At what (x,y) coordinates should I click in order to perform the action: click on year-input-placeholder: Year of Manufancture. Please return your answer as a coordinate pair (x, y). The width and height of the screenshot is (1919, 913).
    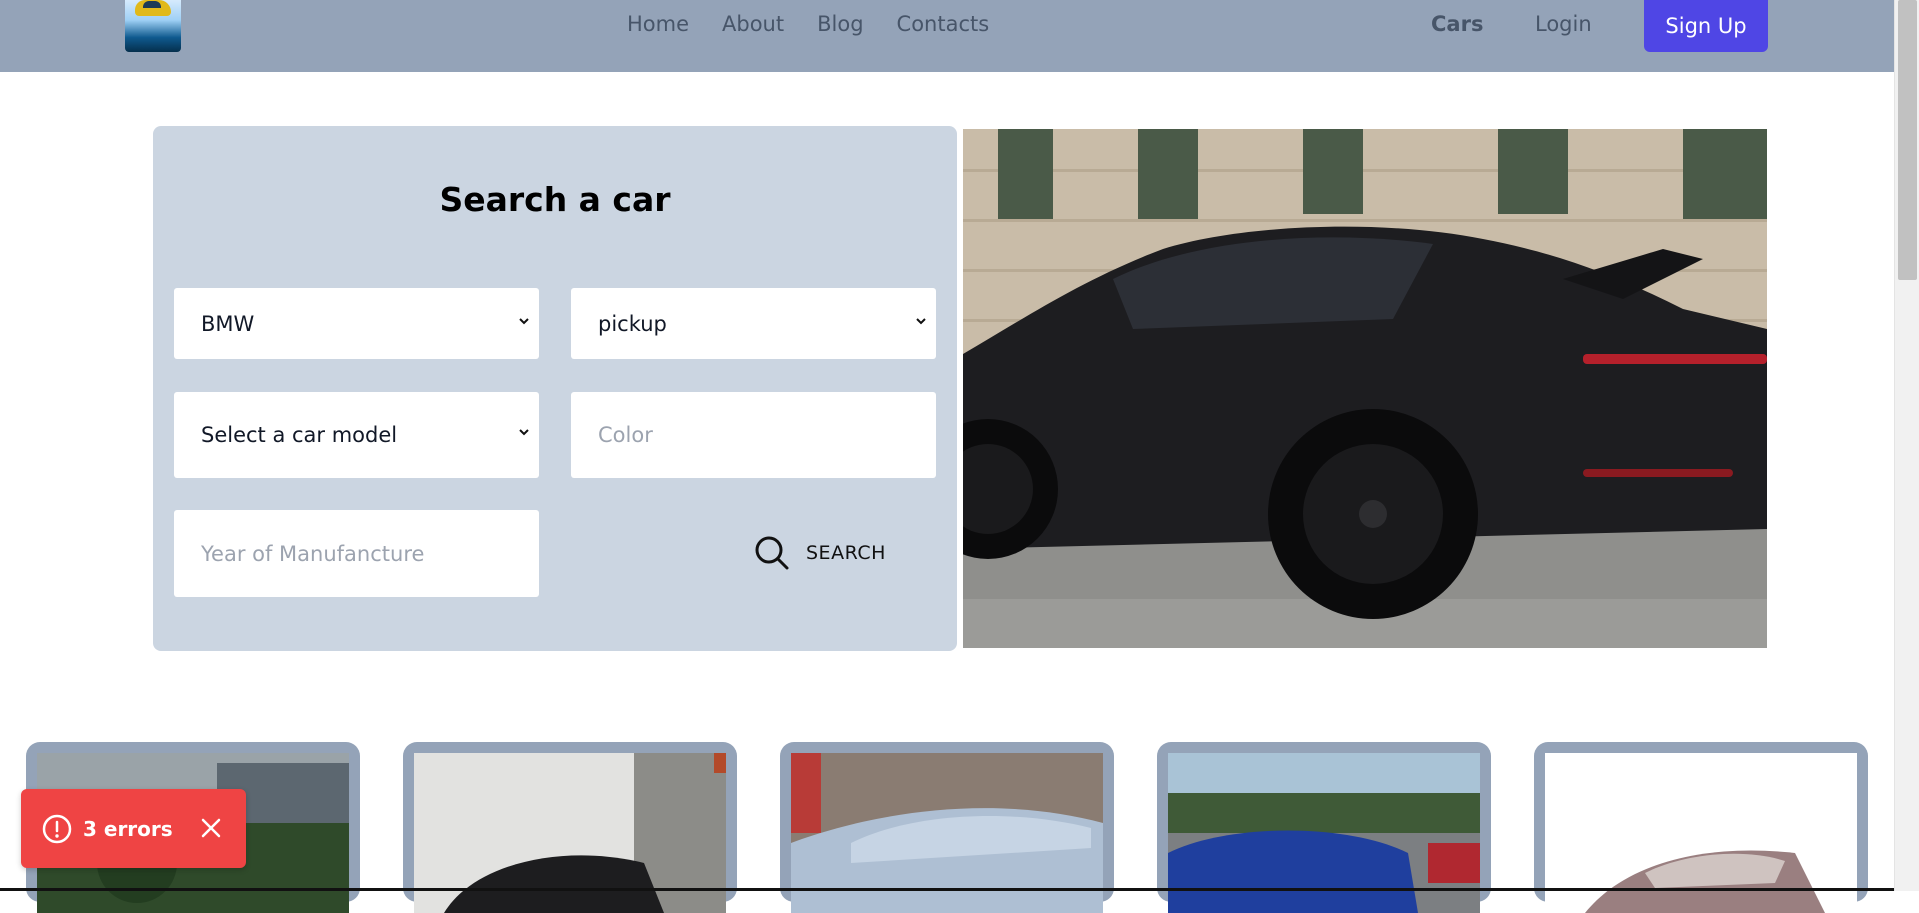
    Looking at the image, I should click on (313, 553).